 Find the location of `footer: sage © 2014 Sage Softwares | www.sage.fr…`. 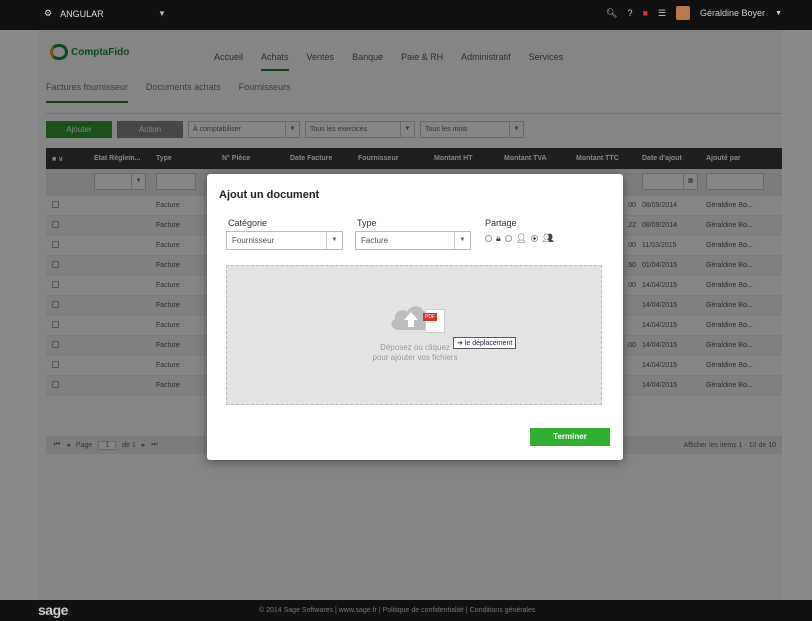

footer: sage © 2014 Sage Softwares | www.sage.fr… is located at coordinates (406, 610).